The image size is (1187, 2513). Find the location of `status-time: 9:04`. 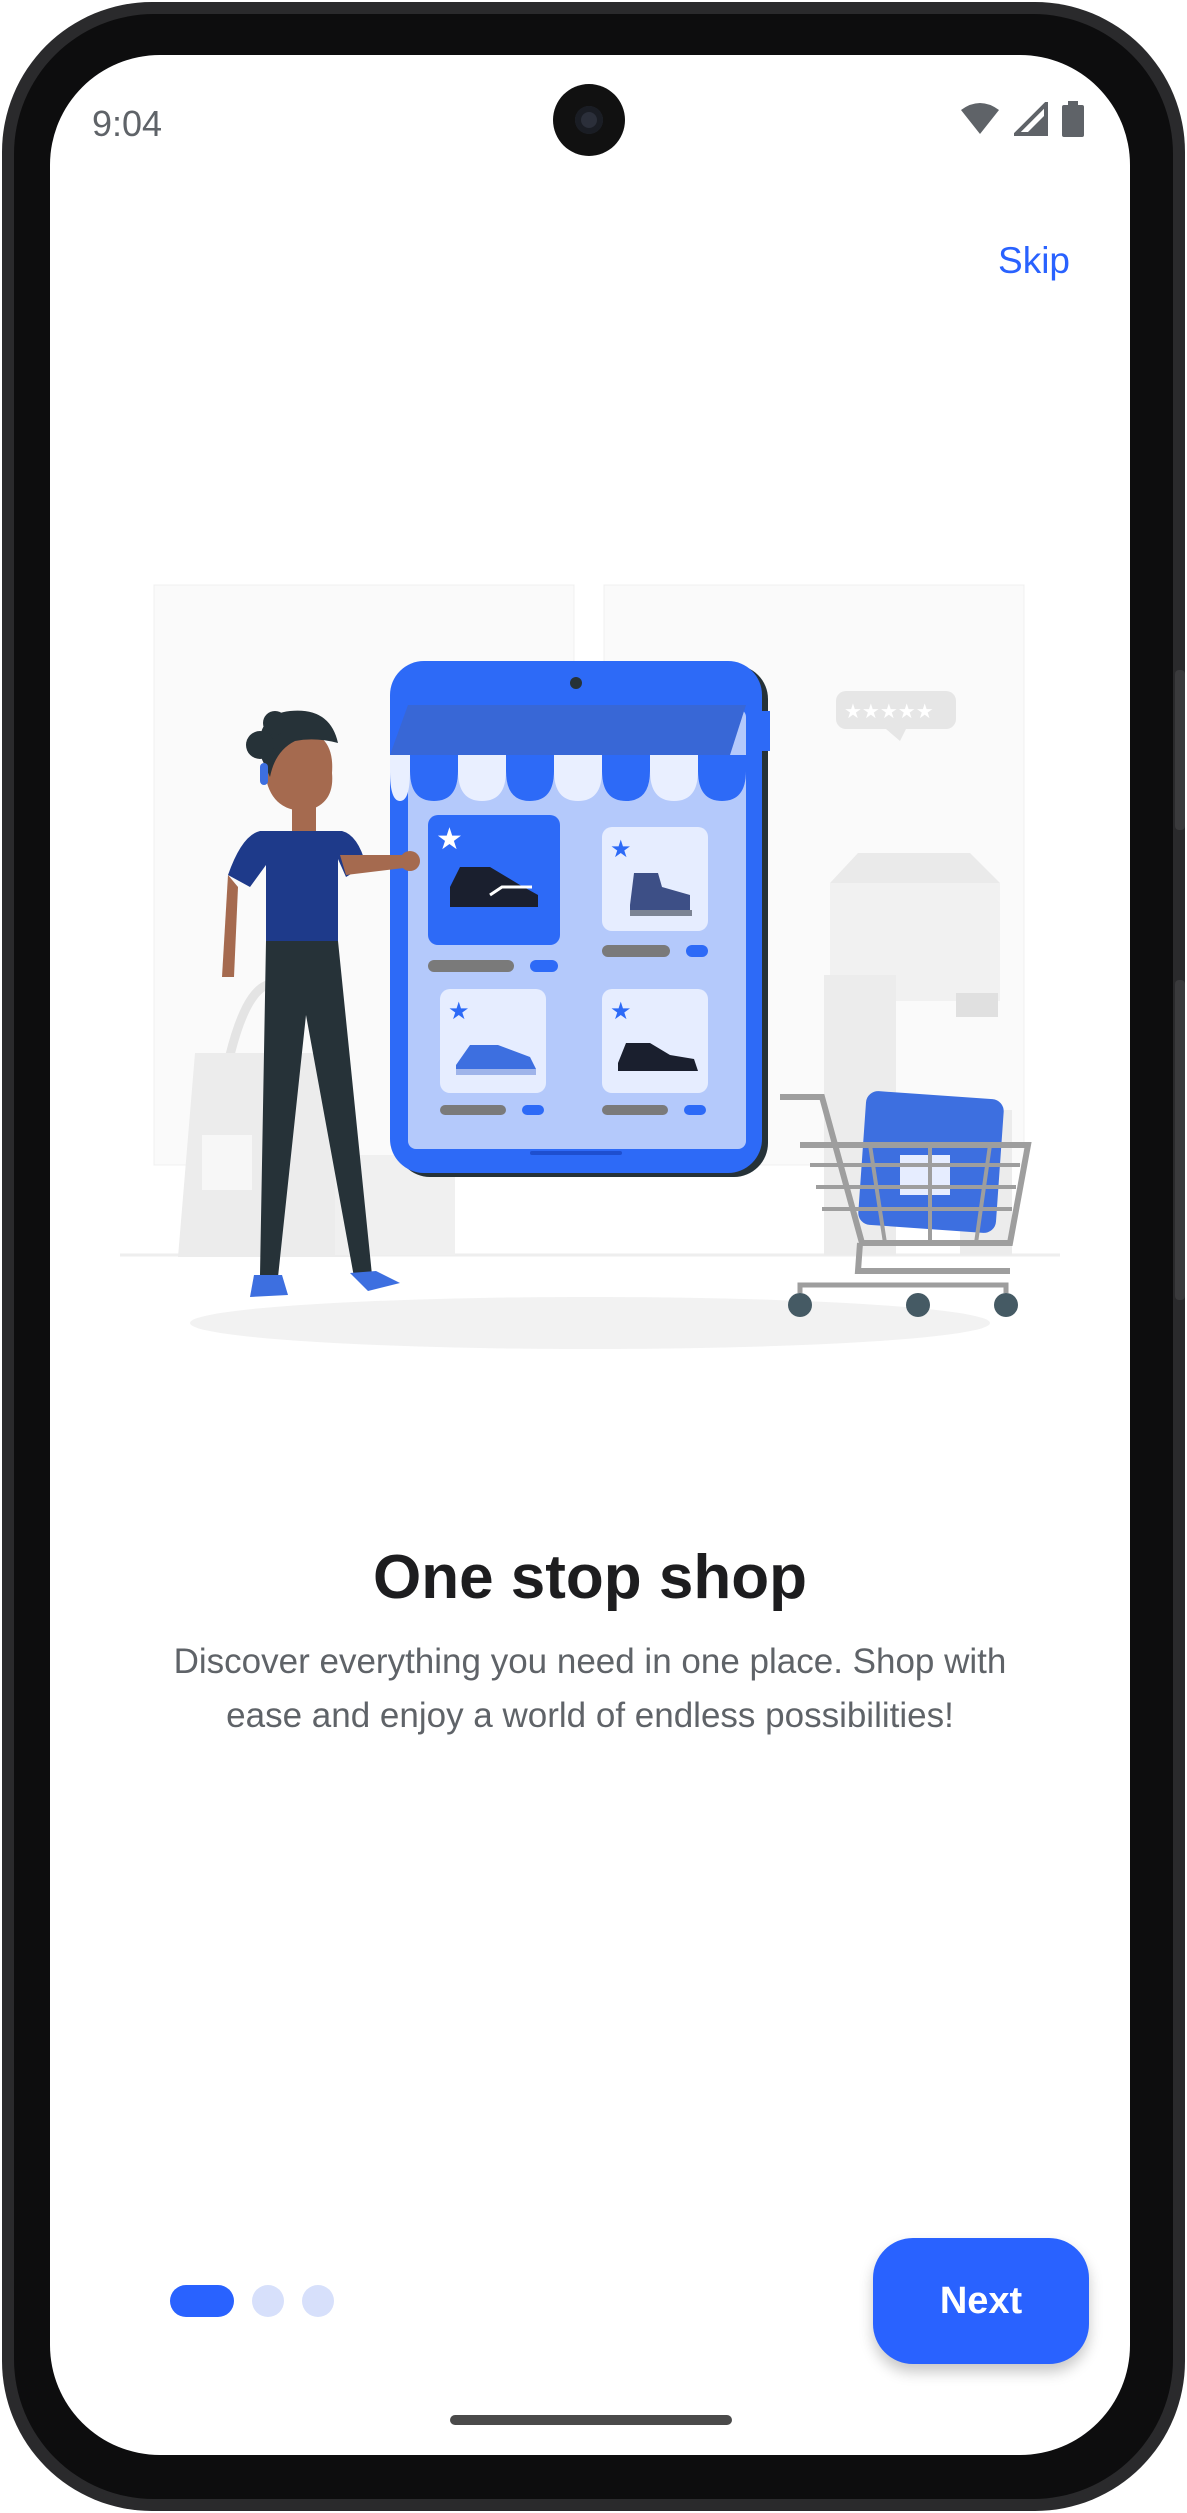

status-time: 9:04 is located at coordinates (127, 123).